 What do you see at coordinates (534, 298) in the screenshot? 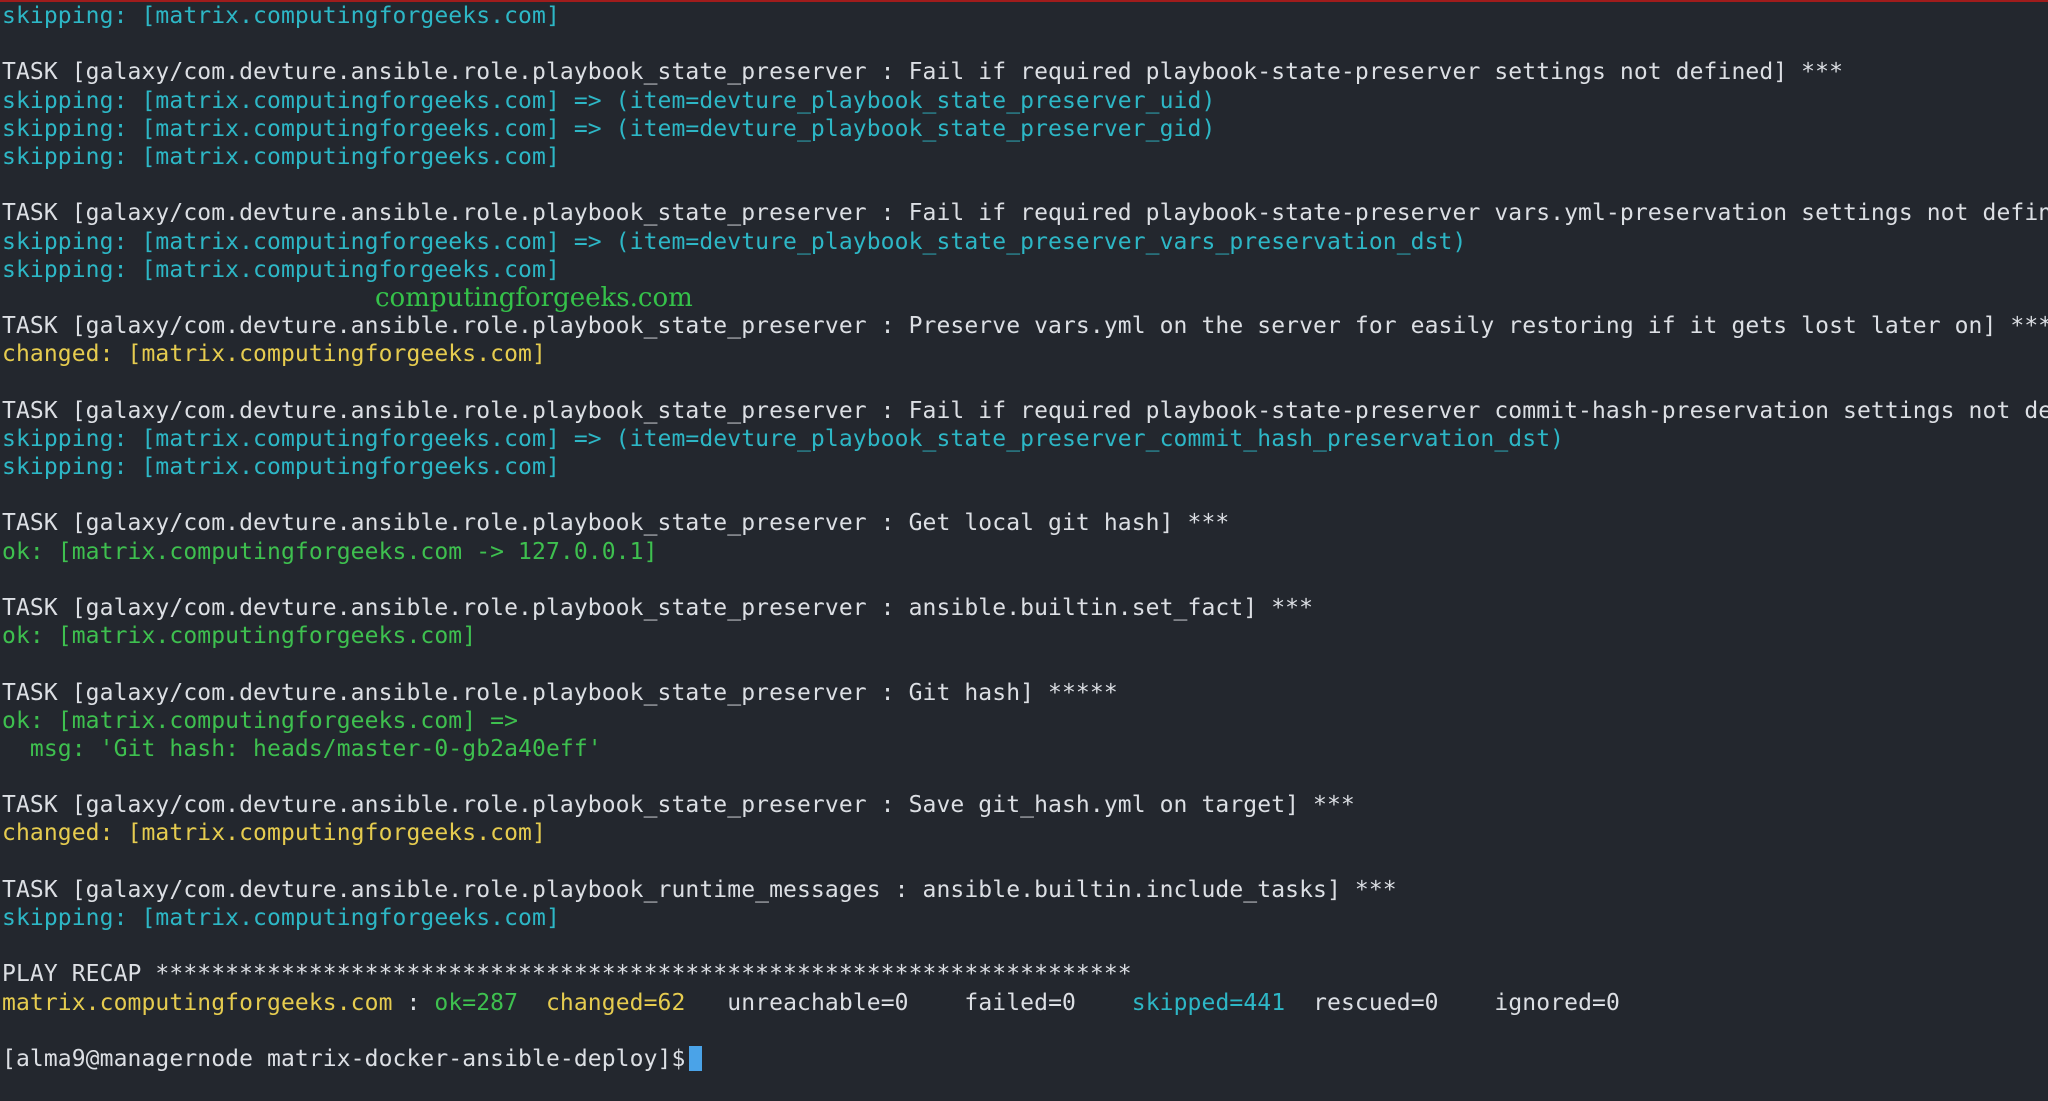
I see `watermark-text: computingforgeeks.com` at bounding box center [534, 298].